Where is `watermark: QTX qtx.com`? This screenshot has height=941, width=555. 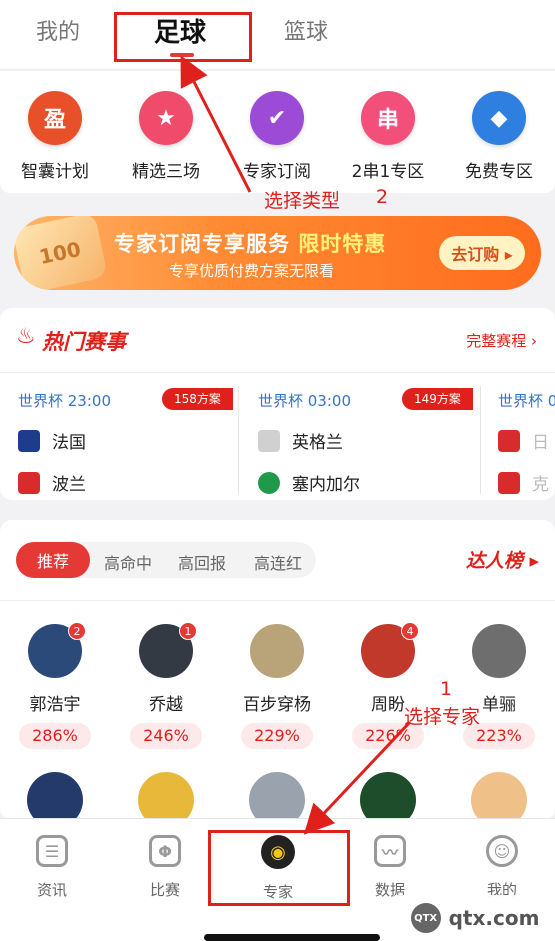 watermark: QTX qtx.com is located at coordinates (475, 918).